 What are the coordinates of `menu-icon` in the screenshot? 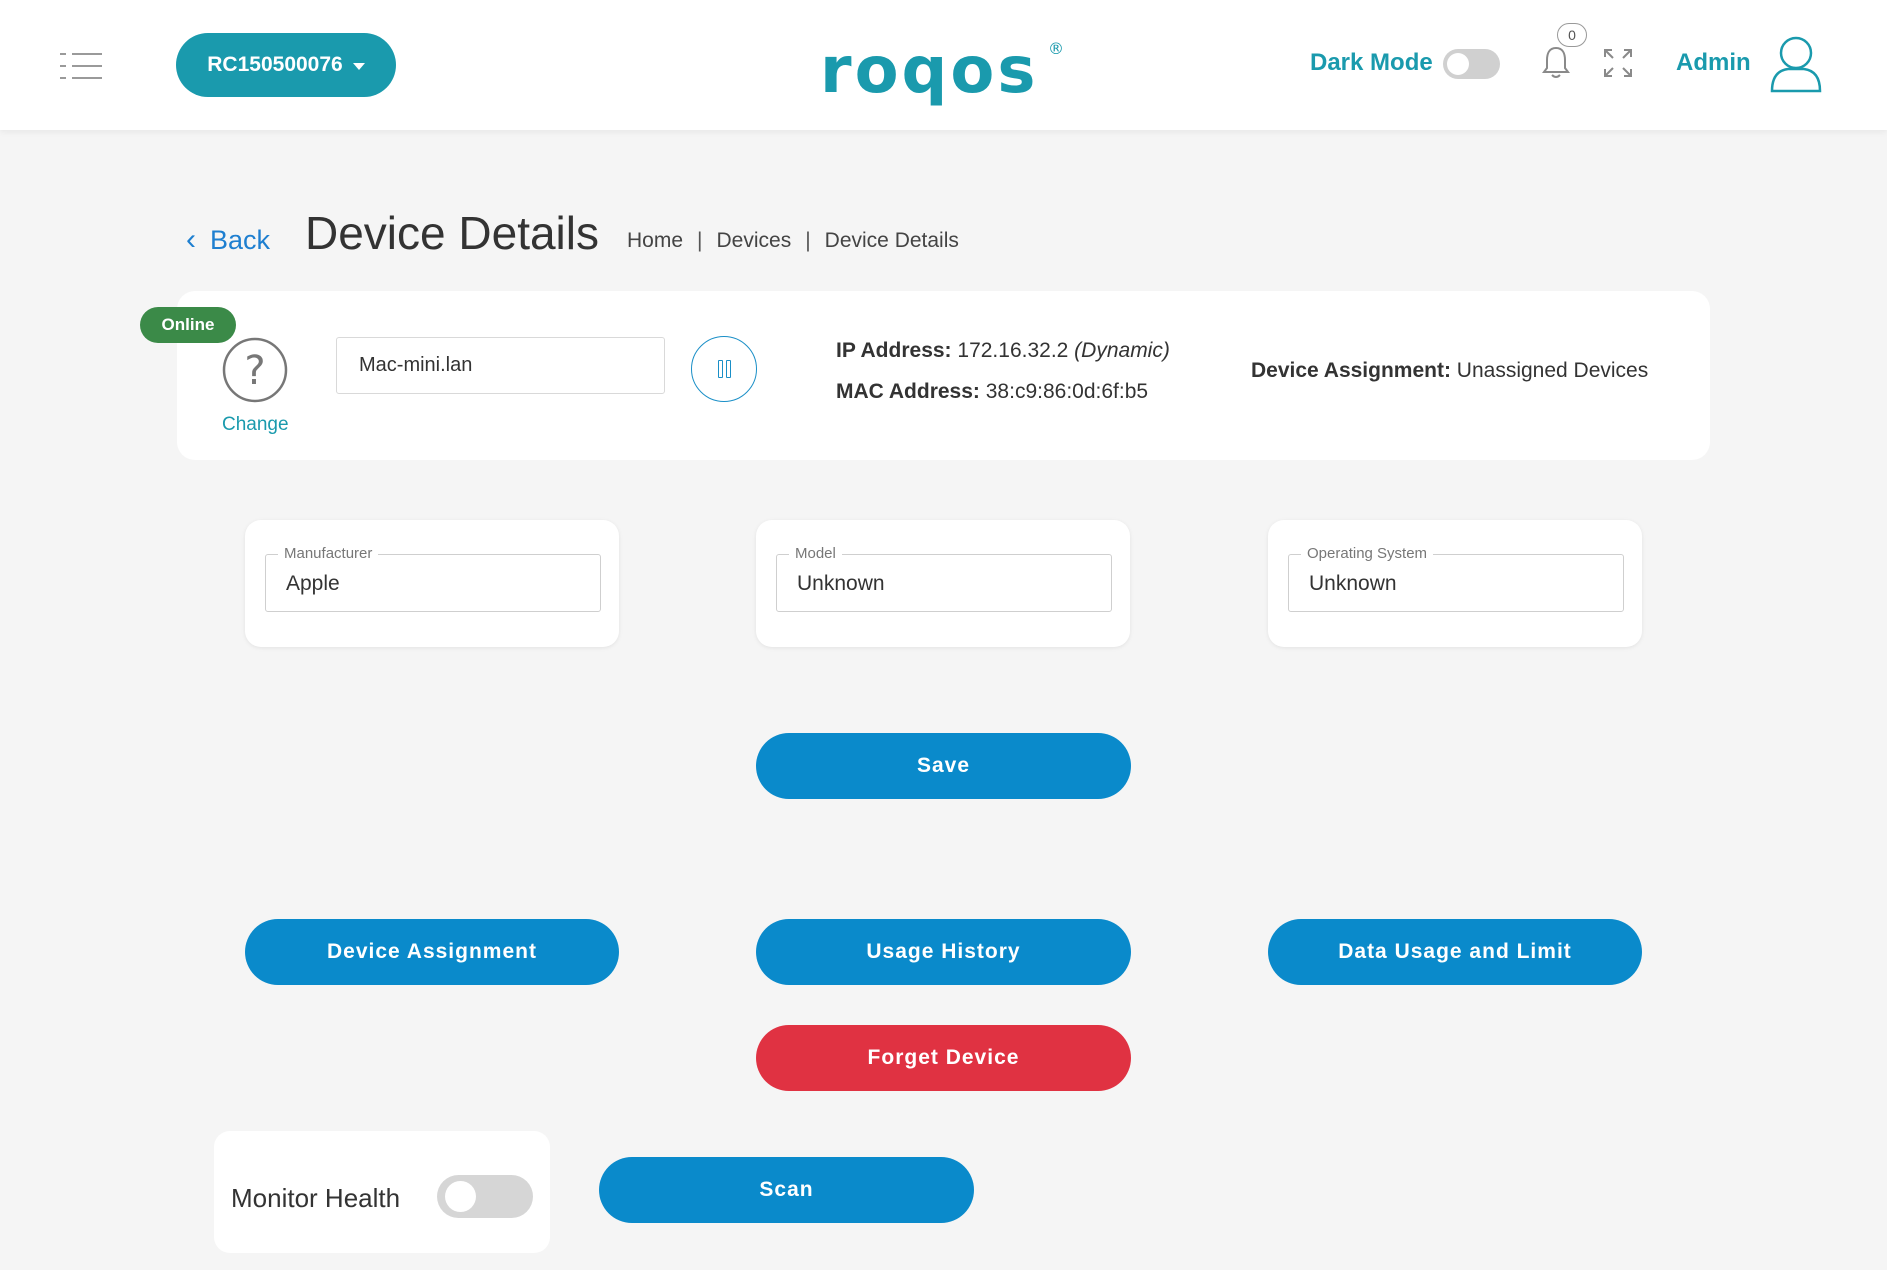 It's located at (81, 66).